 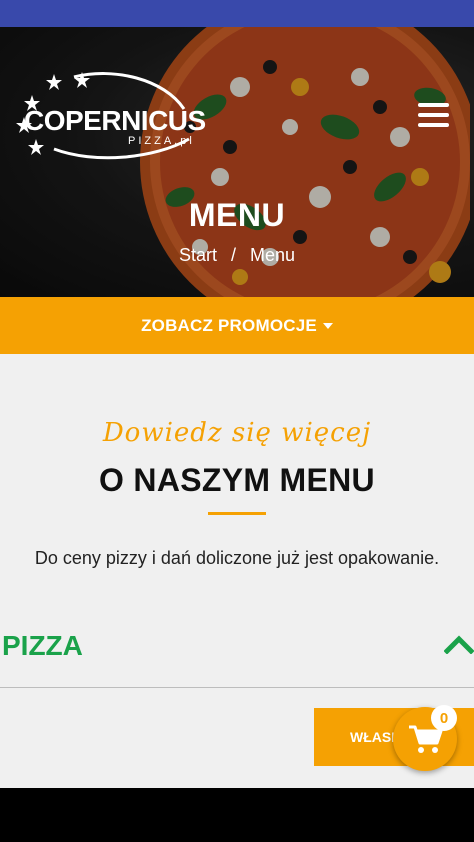 What do you see at coordinates (433, 116) in the screenshot?
I see `hamburger-menu-icon` at bounding box center [433, 116].